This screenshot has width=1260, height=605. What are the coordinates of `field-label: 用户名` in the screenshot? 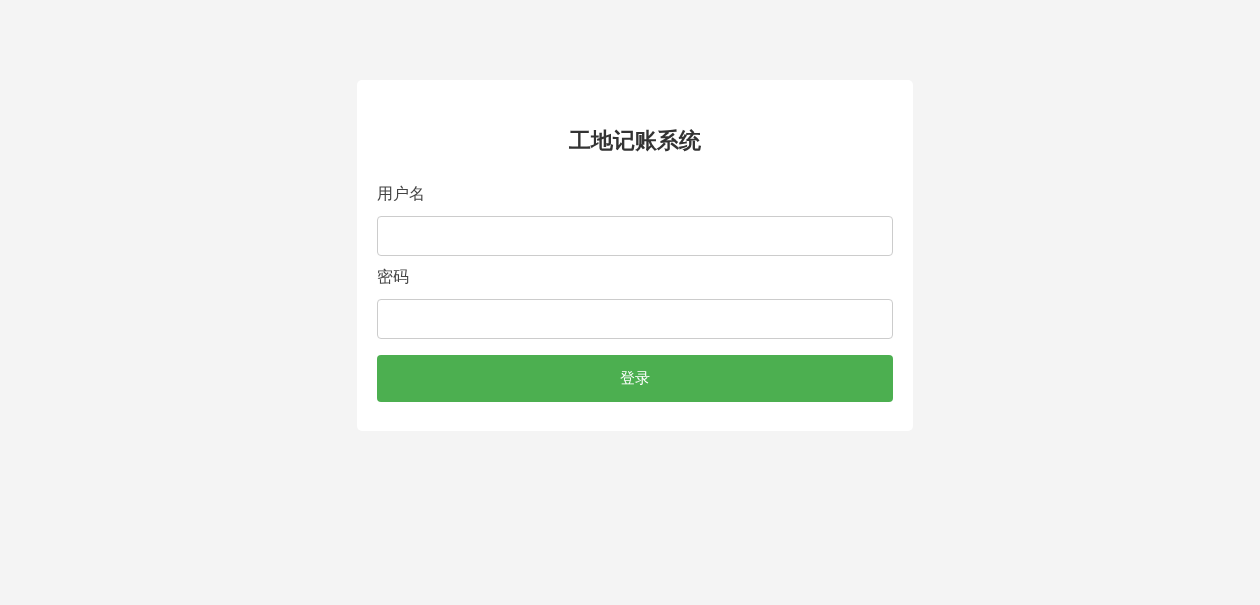 It's located at (401, 194).